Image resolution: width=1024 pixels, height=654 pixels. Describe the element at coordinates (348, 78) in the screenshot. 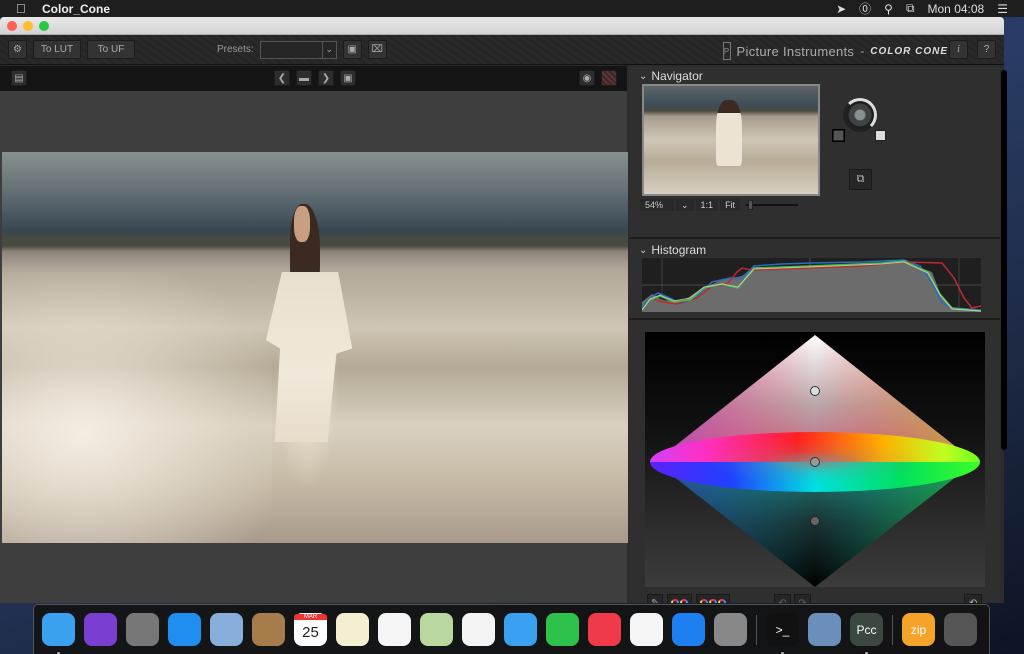

I see `save-image-button: ▣` at that location.